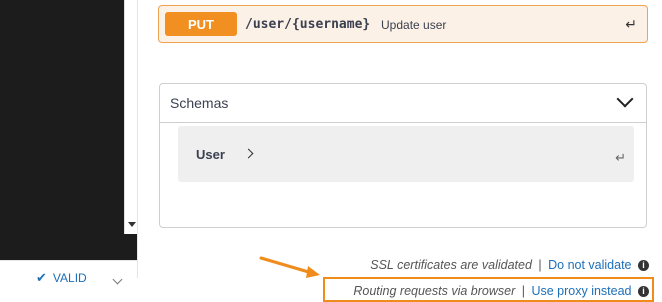 The image size is (662, 302). What do you see at coordinates (132, 224) in the screenshot?
I see `scroll-down-arrow-icon` at bounding box center [132, 224].